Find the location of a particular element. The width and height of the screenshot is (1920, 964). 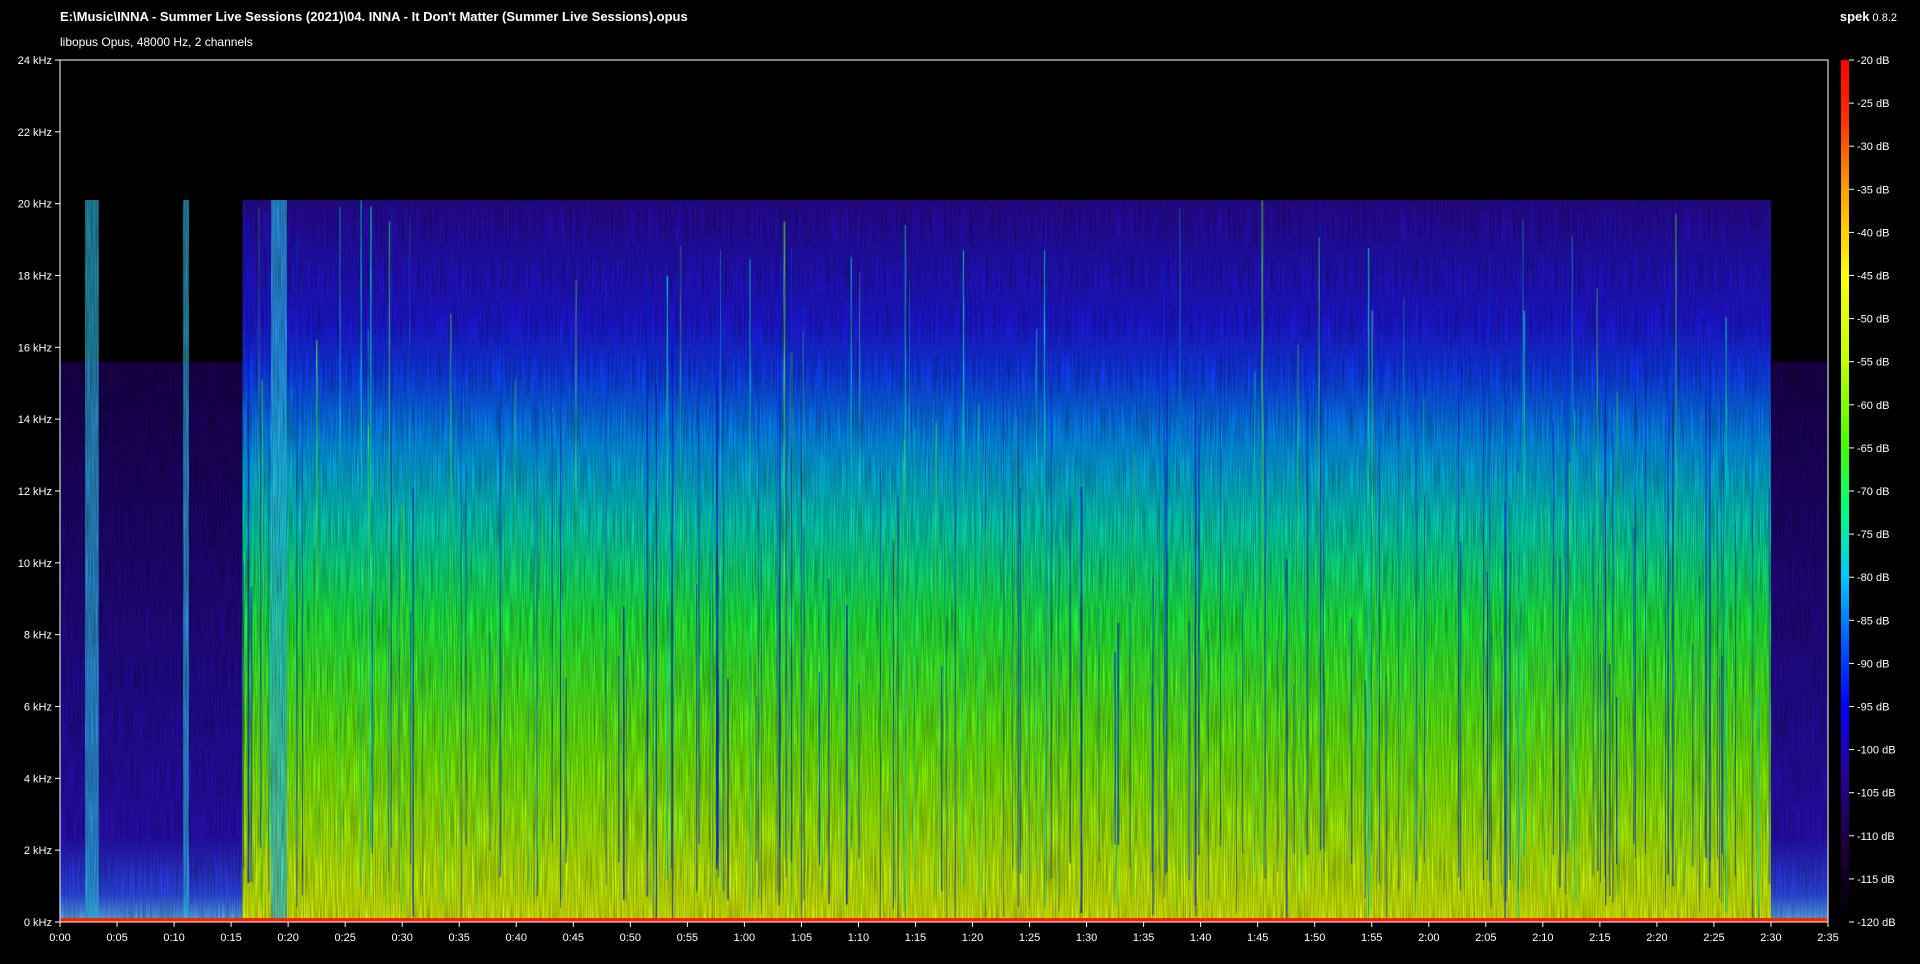

colorbar-tick-label: -105 dB is located at coordinates (1876, 794).